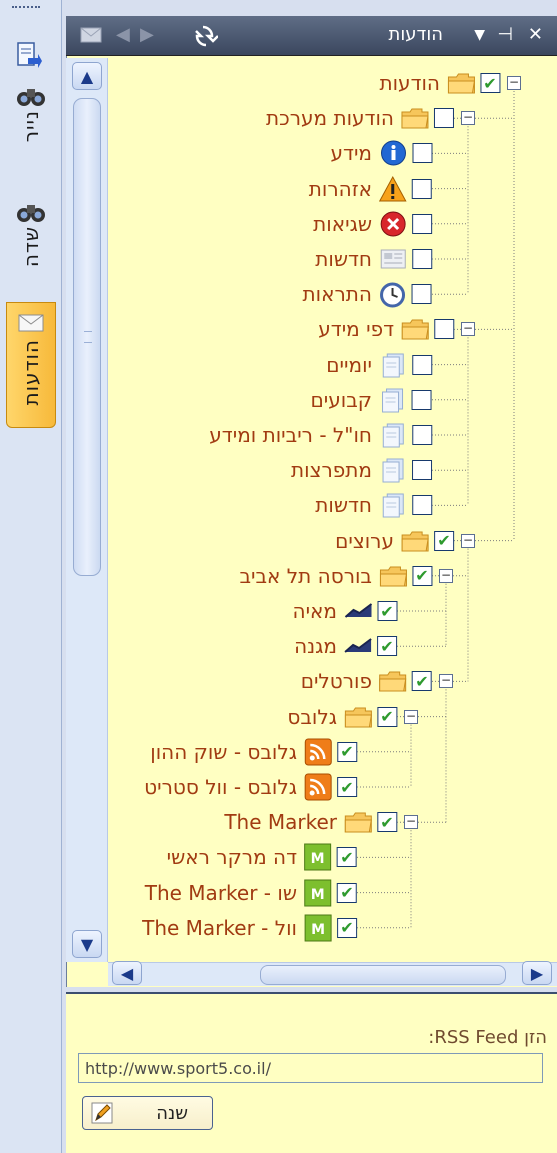 The height and width of the screenshot is (1153, 557). What do you see at coordinates (87, 944) in the screenshot?
I see `scroll-down-button: ▼` at bounding box center [87, 944].